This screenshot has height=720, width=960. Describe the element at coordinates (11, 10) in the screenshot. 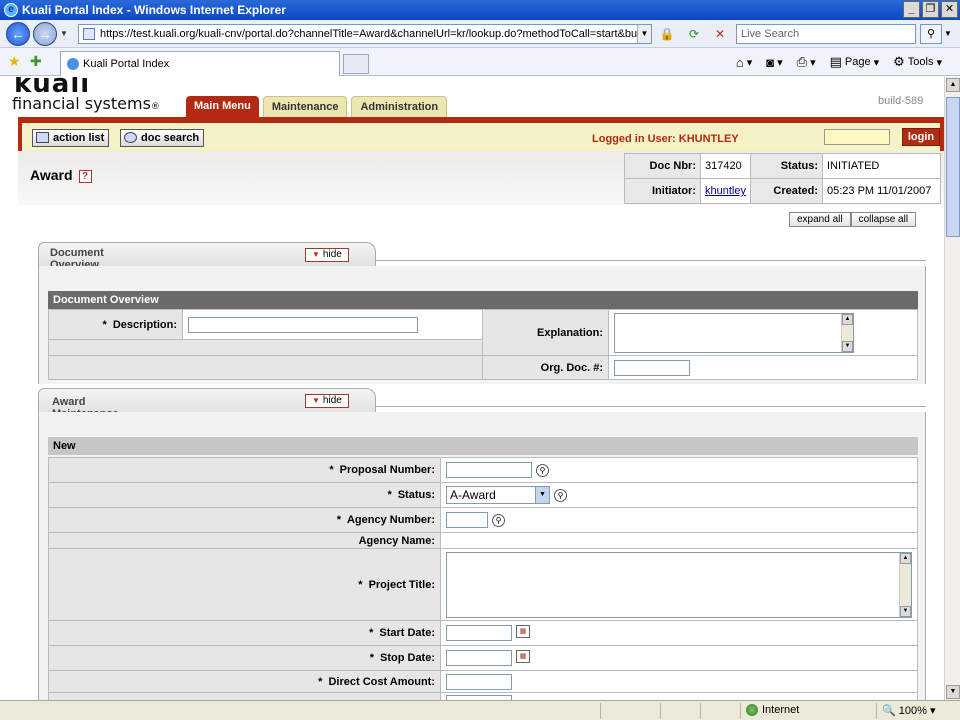

I see `ie-logo-icon: e` at that location.